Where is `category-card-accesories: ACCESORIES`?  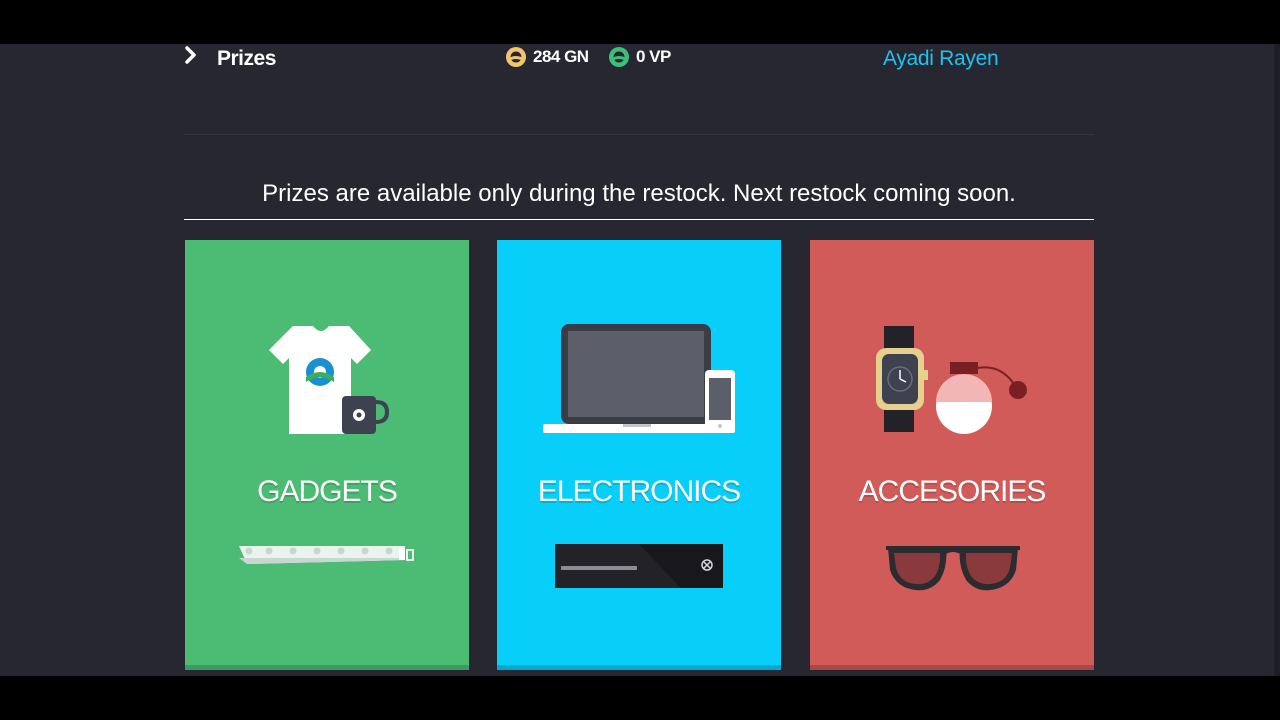 category-card-accesories: ACCESORIES is located at coordinates (952, 455).